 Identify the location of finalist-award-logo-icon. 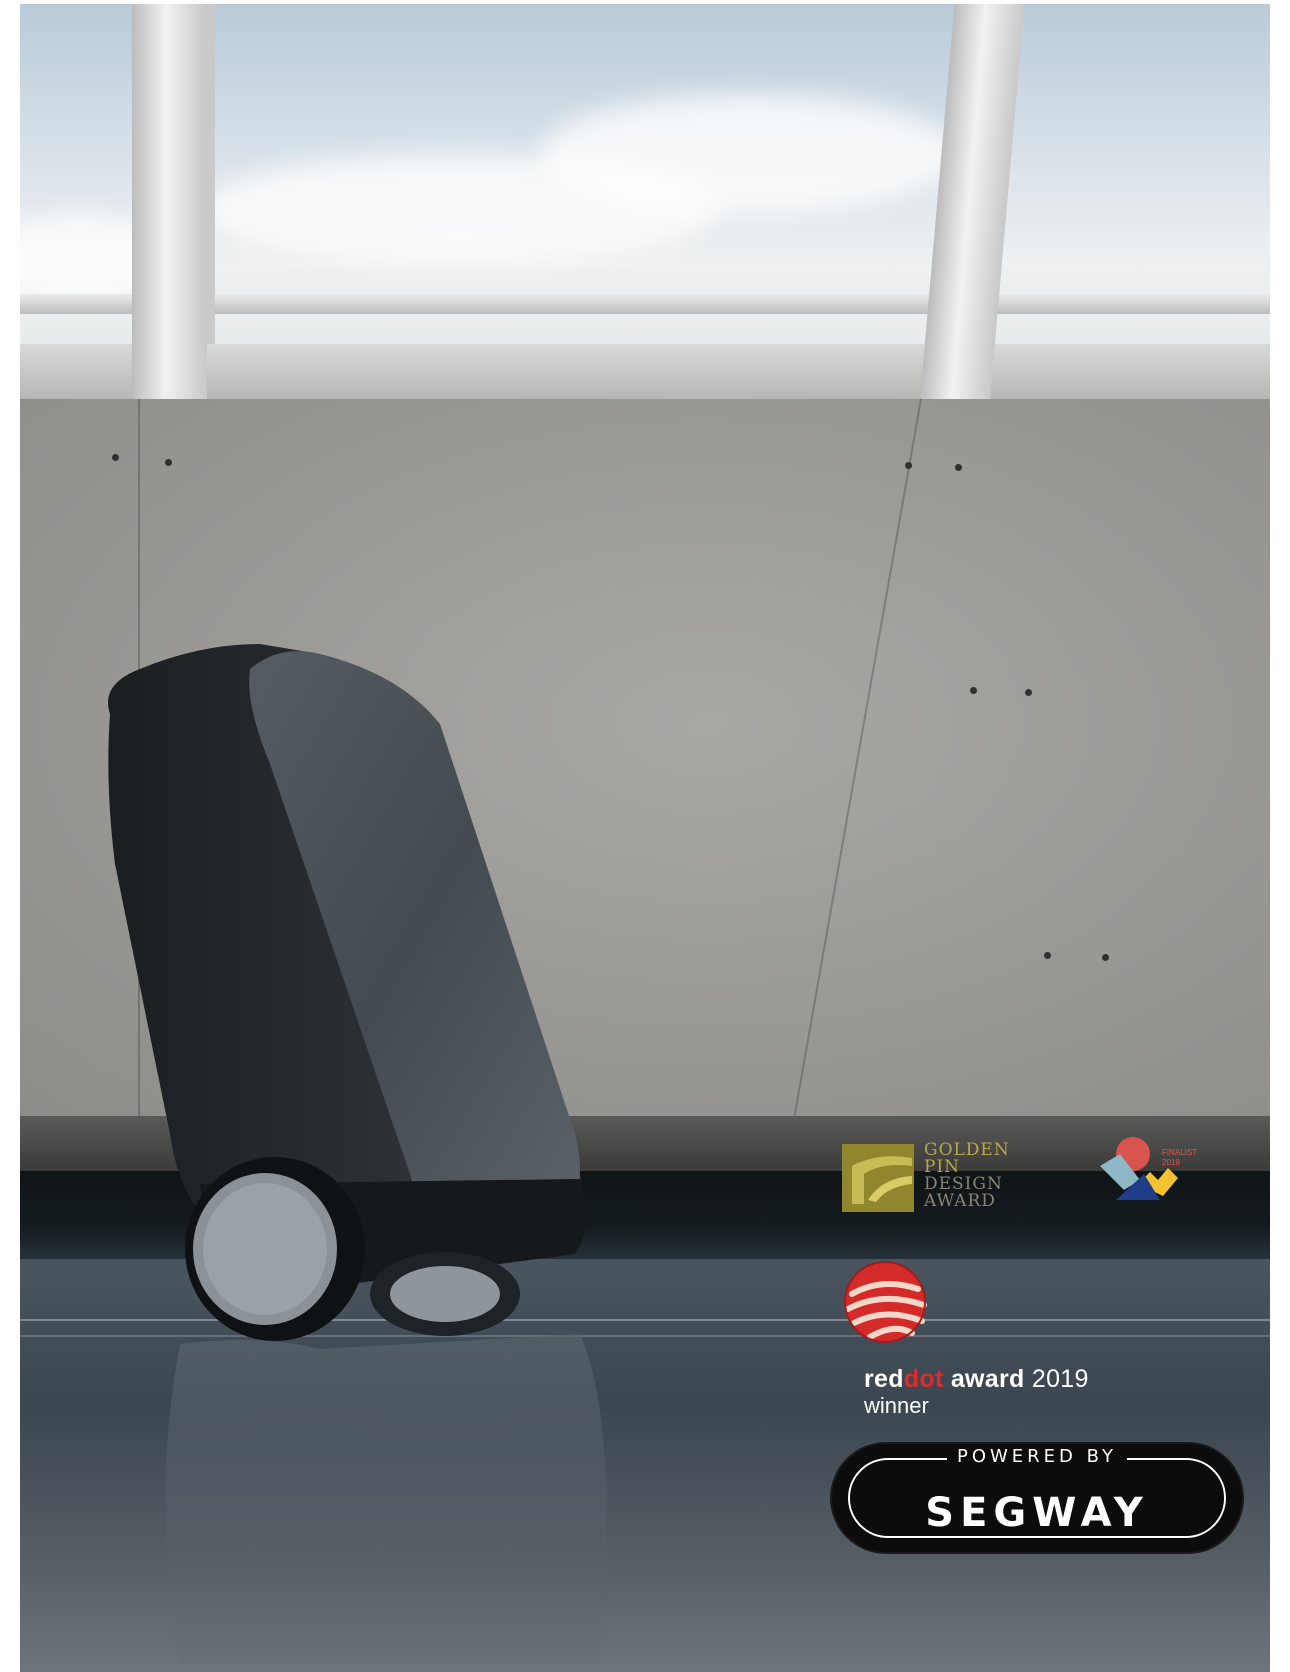
(1139, 1168).